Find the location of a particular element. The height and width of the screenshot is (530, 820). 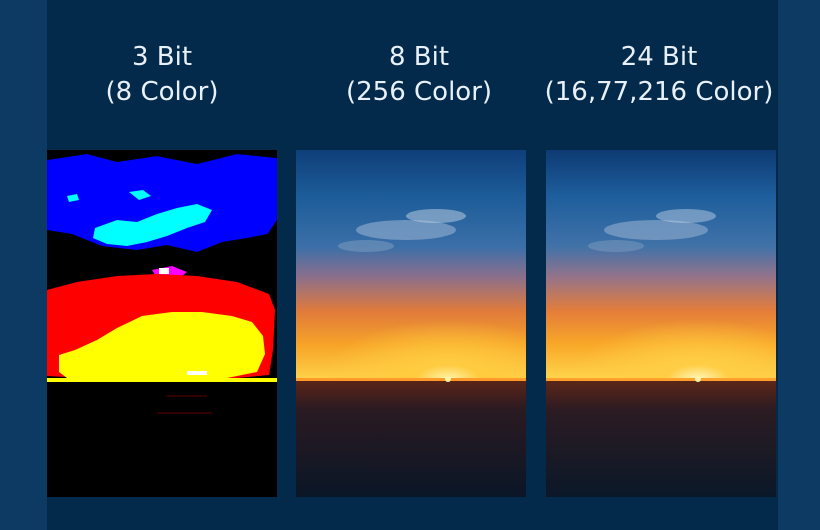

label-24-bit: 24 Bit (16,77,216 Color) is located at coordinates (659, 75).